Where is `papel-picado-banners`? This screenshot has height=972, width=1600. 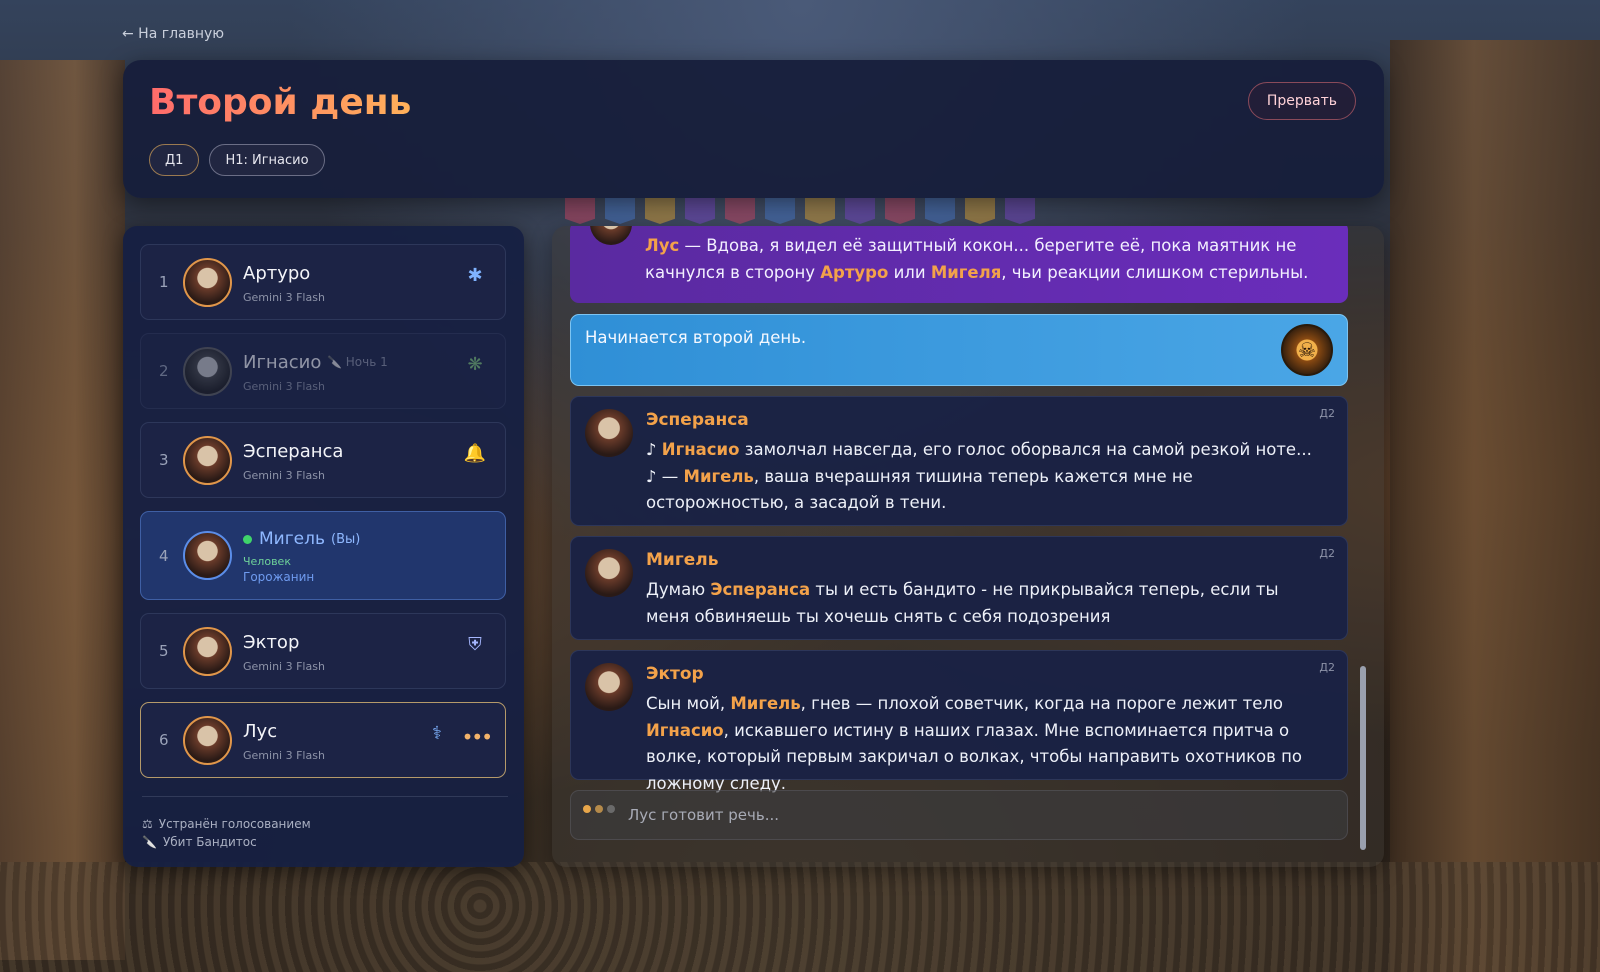
papel-picado-banners is located at coordinates (800, 212).